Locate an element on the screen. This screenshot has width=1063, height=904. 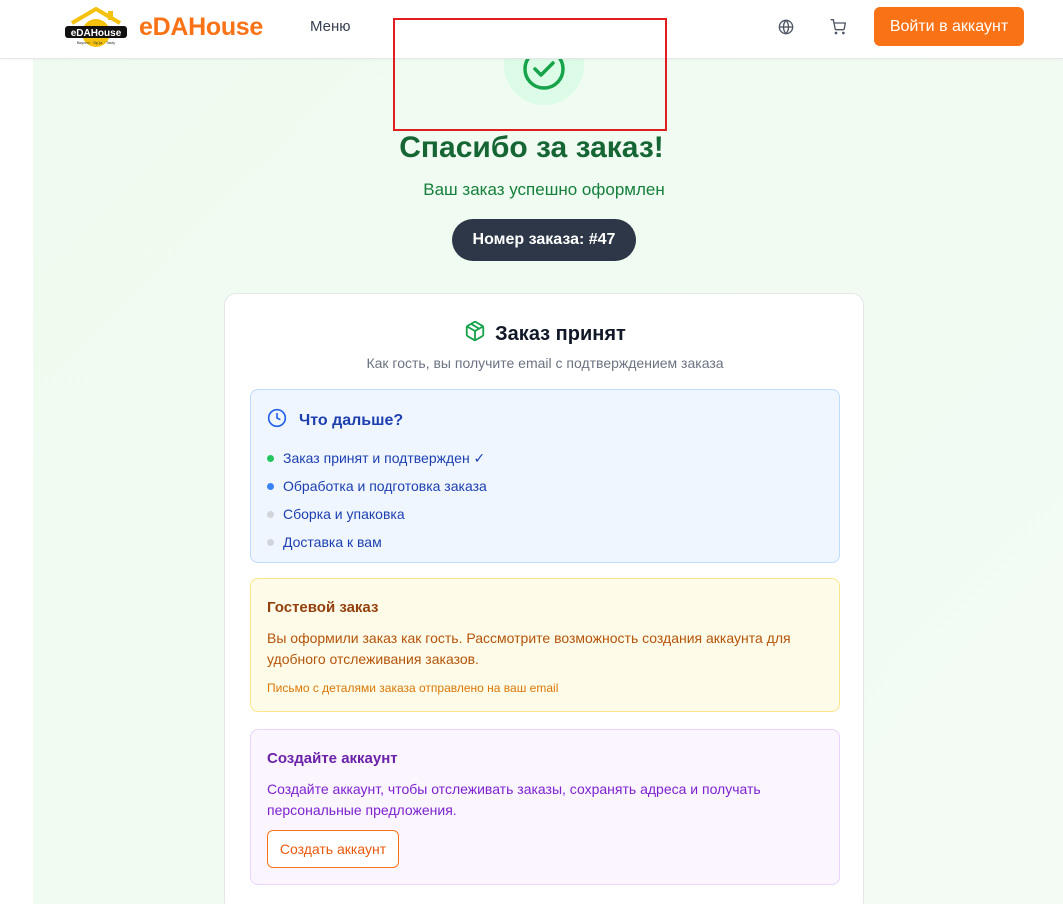
nav-menu-link: Меню is located at coordinates (330, 26).